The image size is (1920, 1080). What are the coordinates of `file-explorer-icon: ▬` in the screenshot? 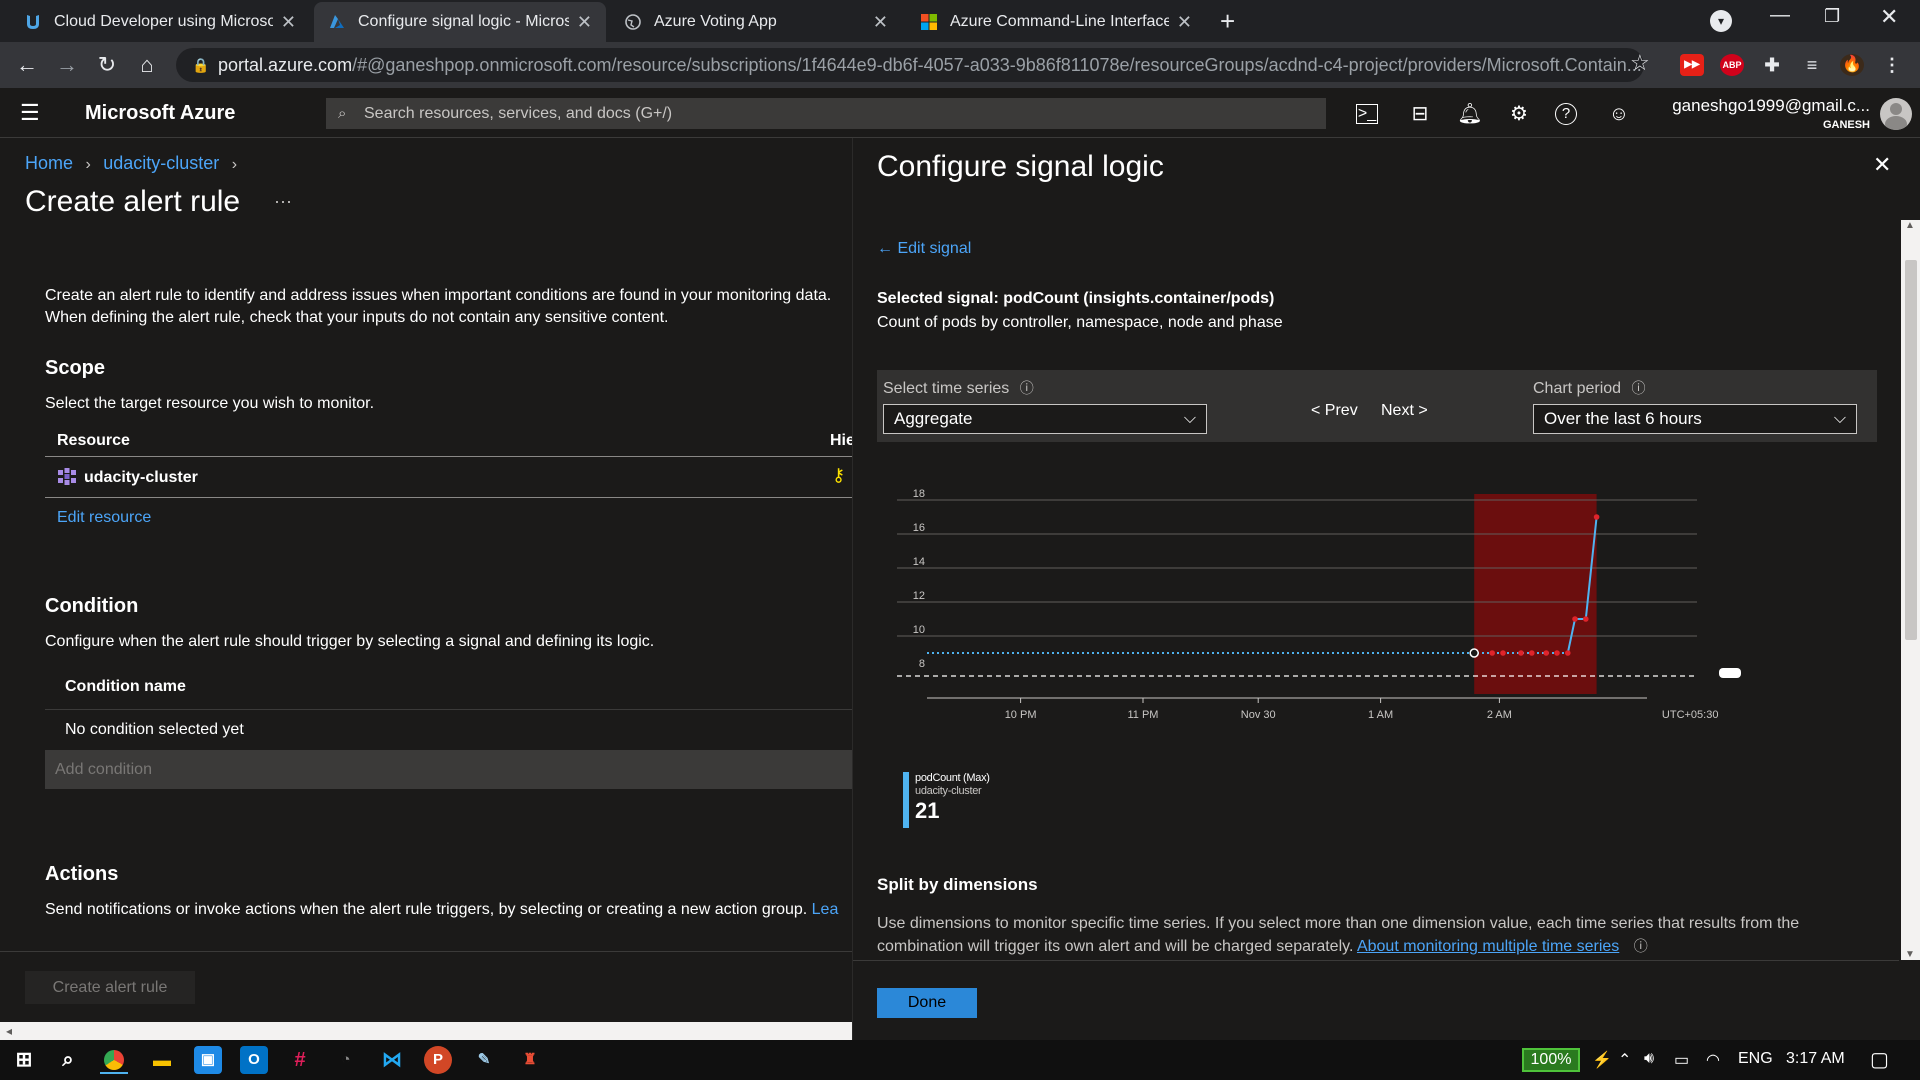 It's located at (162, 1060).